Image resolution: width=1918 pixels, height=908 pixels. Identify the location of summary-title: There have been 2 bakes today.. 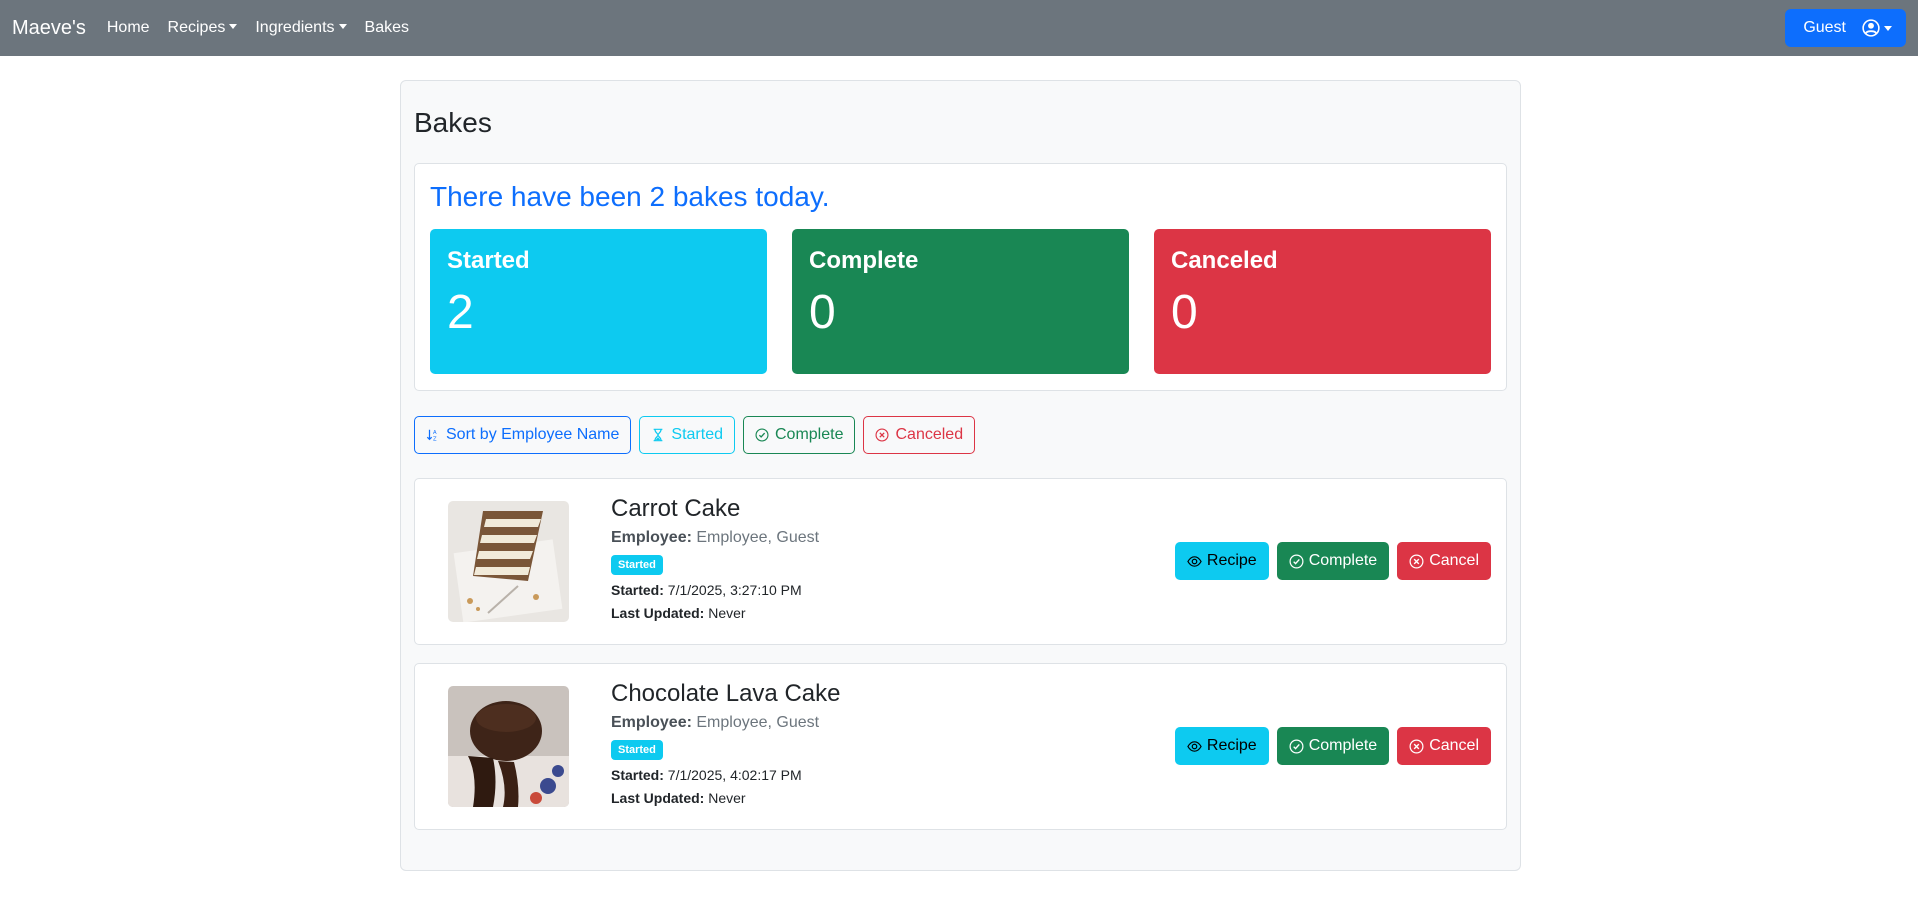
(630, 196).